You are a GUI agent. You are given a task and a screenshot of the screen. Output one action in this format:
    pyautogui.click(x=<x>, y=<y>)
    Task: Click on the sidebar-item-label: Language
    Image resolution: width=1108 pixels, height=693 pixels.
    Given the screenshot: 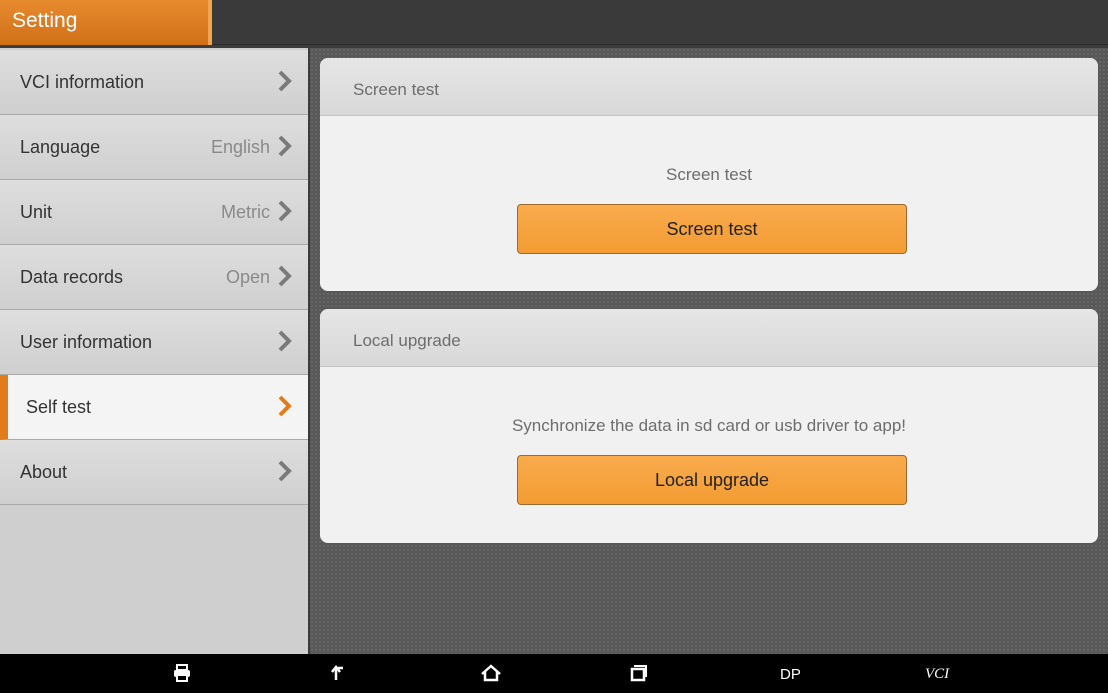 What is the action you would take?
    pyautogui.click(x=60, y=147)
    